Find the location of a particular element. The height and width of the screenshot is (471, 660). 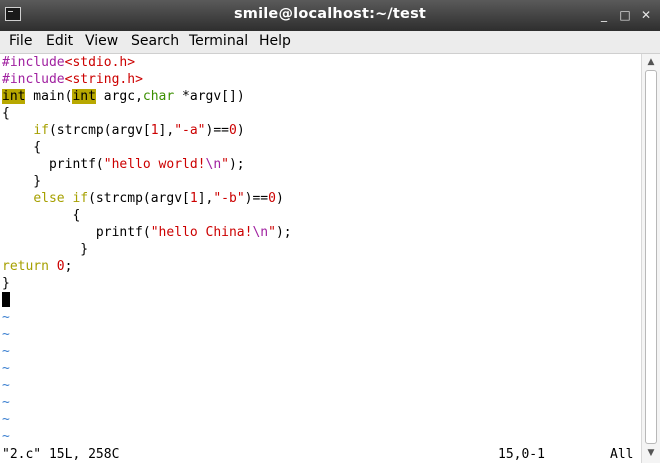

type-keyword: char is located at coordinates (158, 96).